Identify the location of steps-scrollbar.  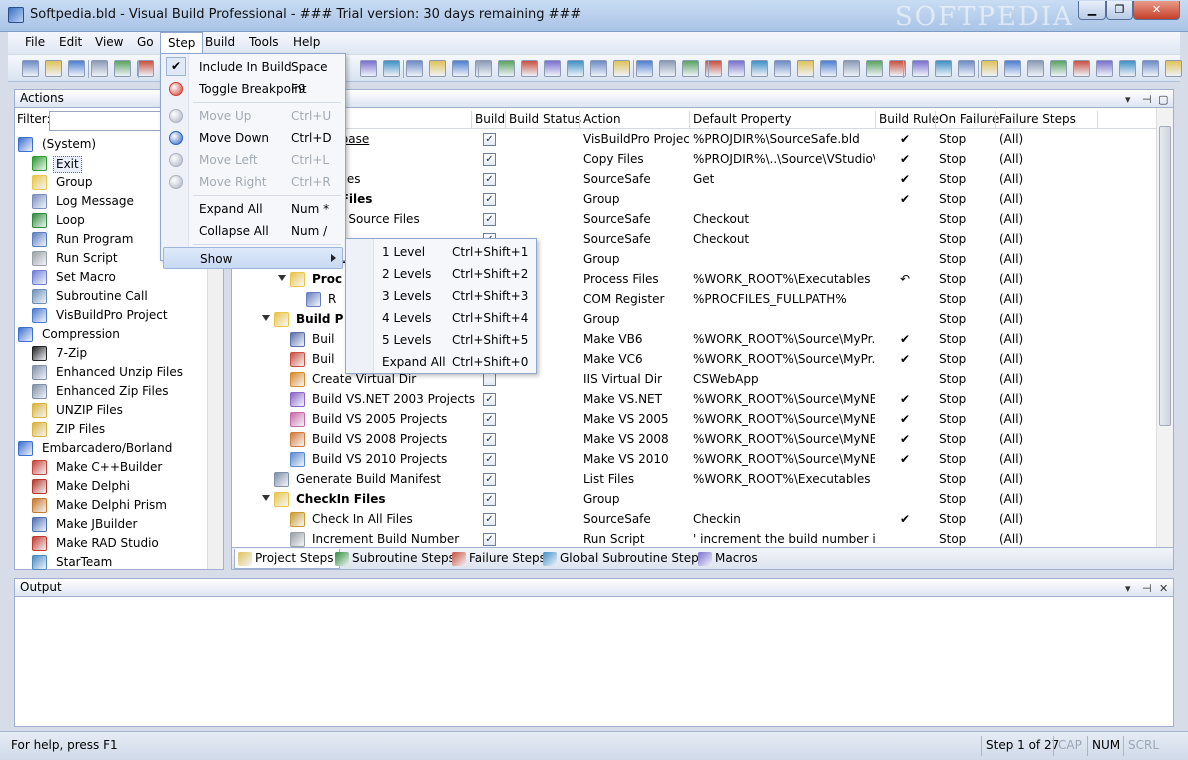
(1164, 327).